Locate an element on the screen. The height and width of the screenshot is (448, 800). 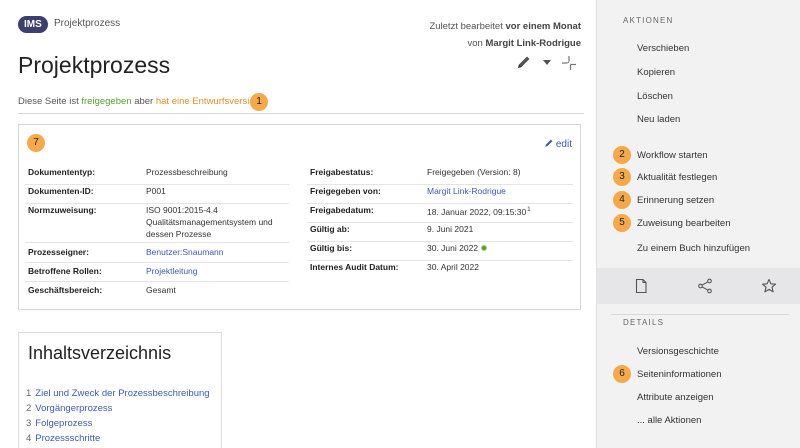
callout-marker: 6 is located at coordinates (622, 374).